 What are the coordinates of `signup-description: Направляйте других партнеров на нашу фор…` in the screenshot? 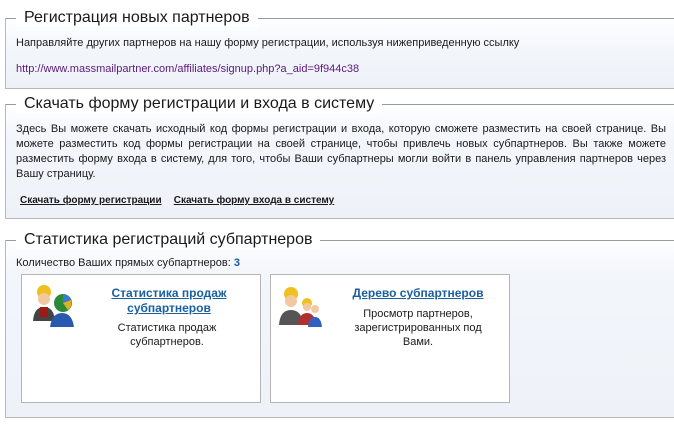 It's located at (268, 43).